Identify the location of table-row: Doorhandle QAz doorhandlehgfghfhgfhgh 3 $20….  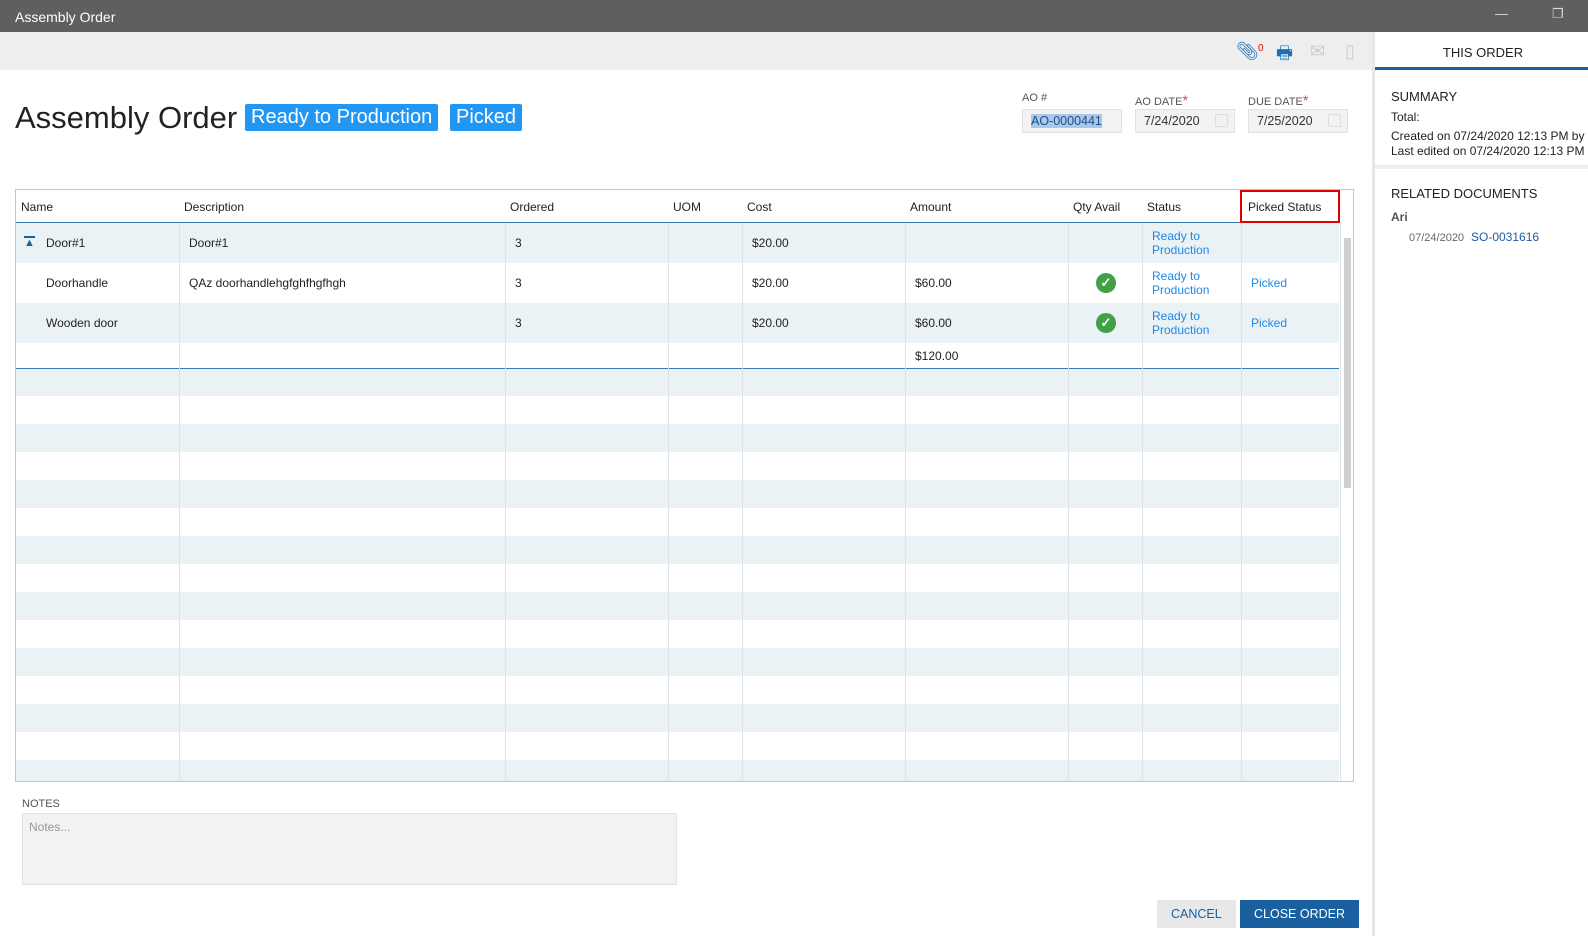
(677, 283).